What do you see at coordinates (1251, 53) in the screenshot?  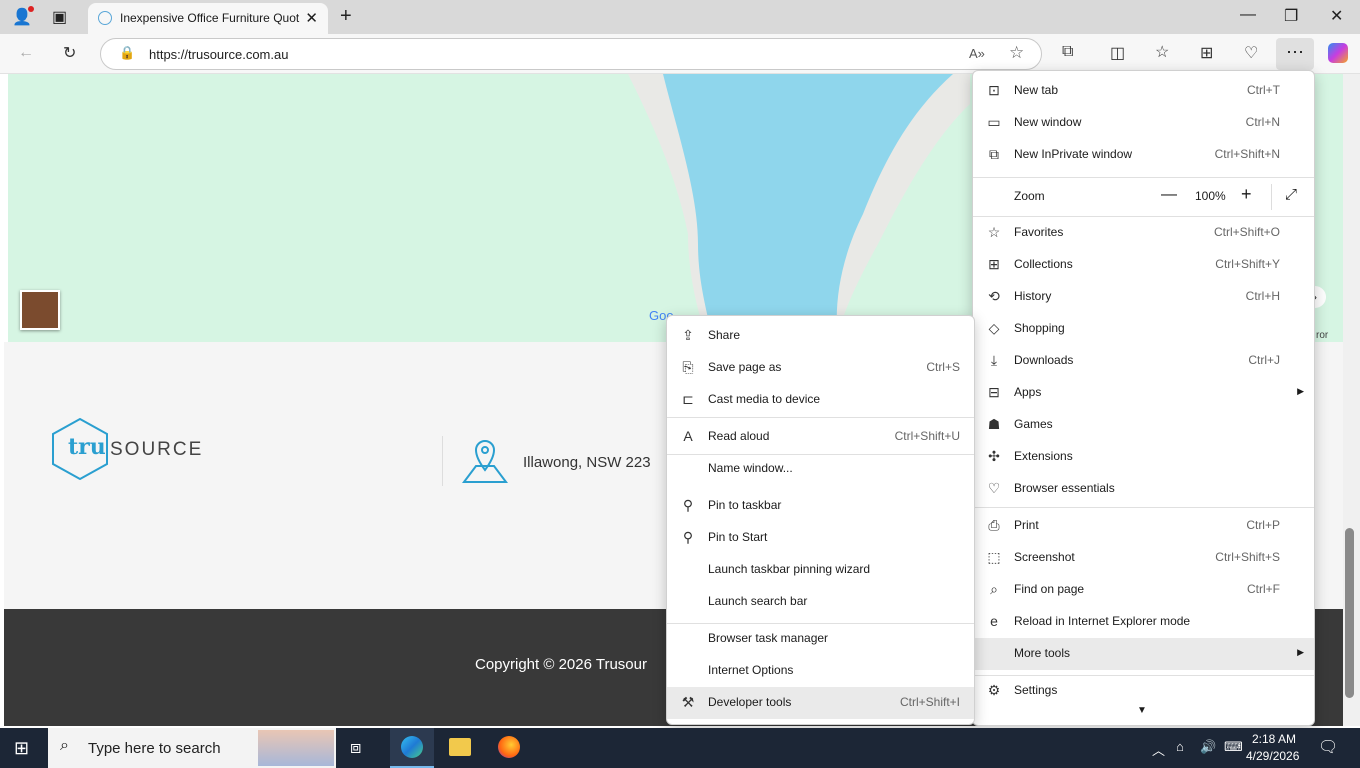 I see `browser-essentials-icon: ♡` at bounding box center [1251, 53].